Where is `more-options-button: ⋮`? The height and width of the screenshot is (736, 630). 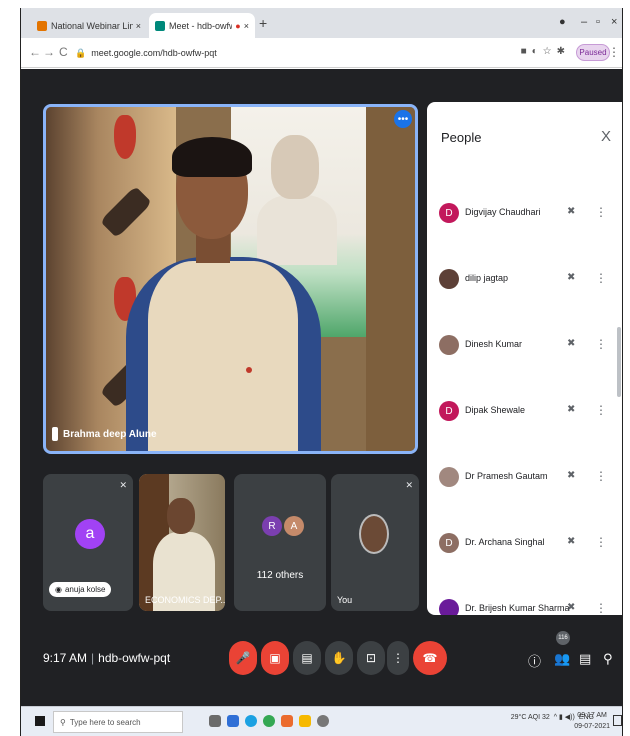
more-options-button: ⋮ is located at coordinates (398, 658).